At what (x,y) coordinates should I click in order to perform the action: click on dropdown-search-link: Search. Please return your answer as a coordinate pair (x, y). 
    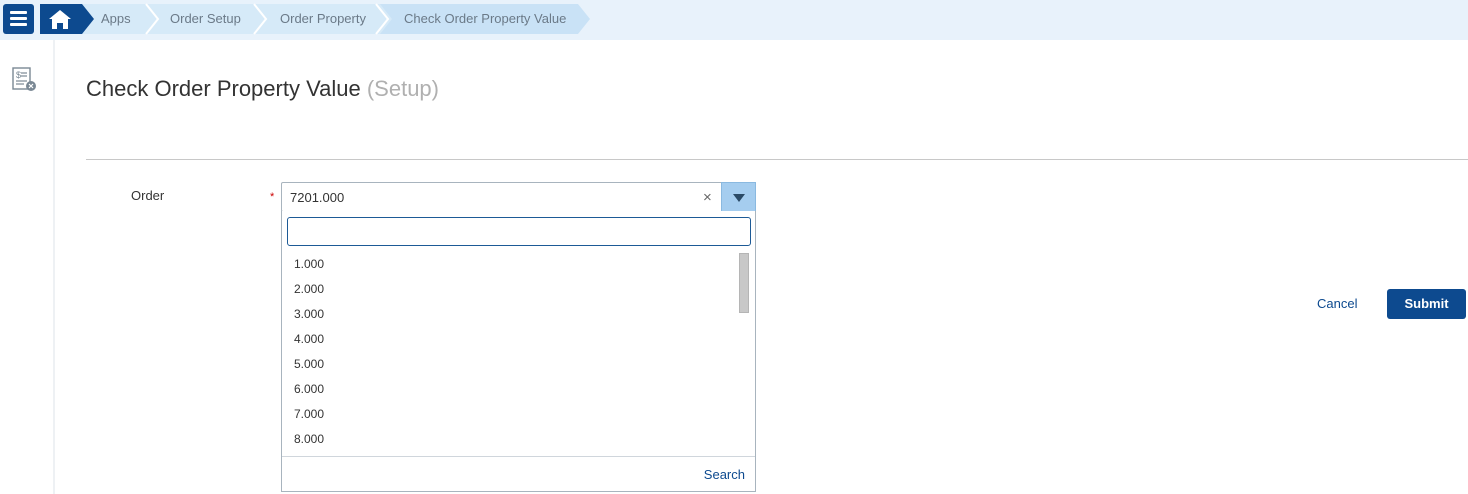
    Looking at the image, I should click on (724, 474).